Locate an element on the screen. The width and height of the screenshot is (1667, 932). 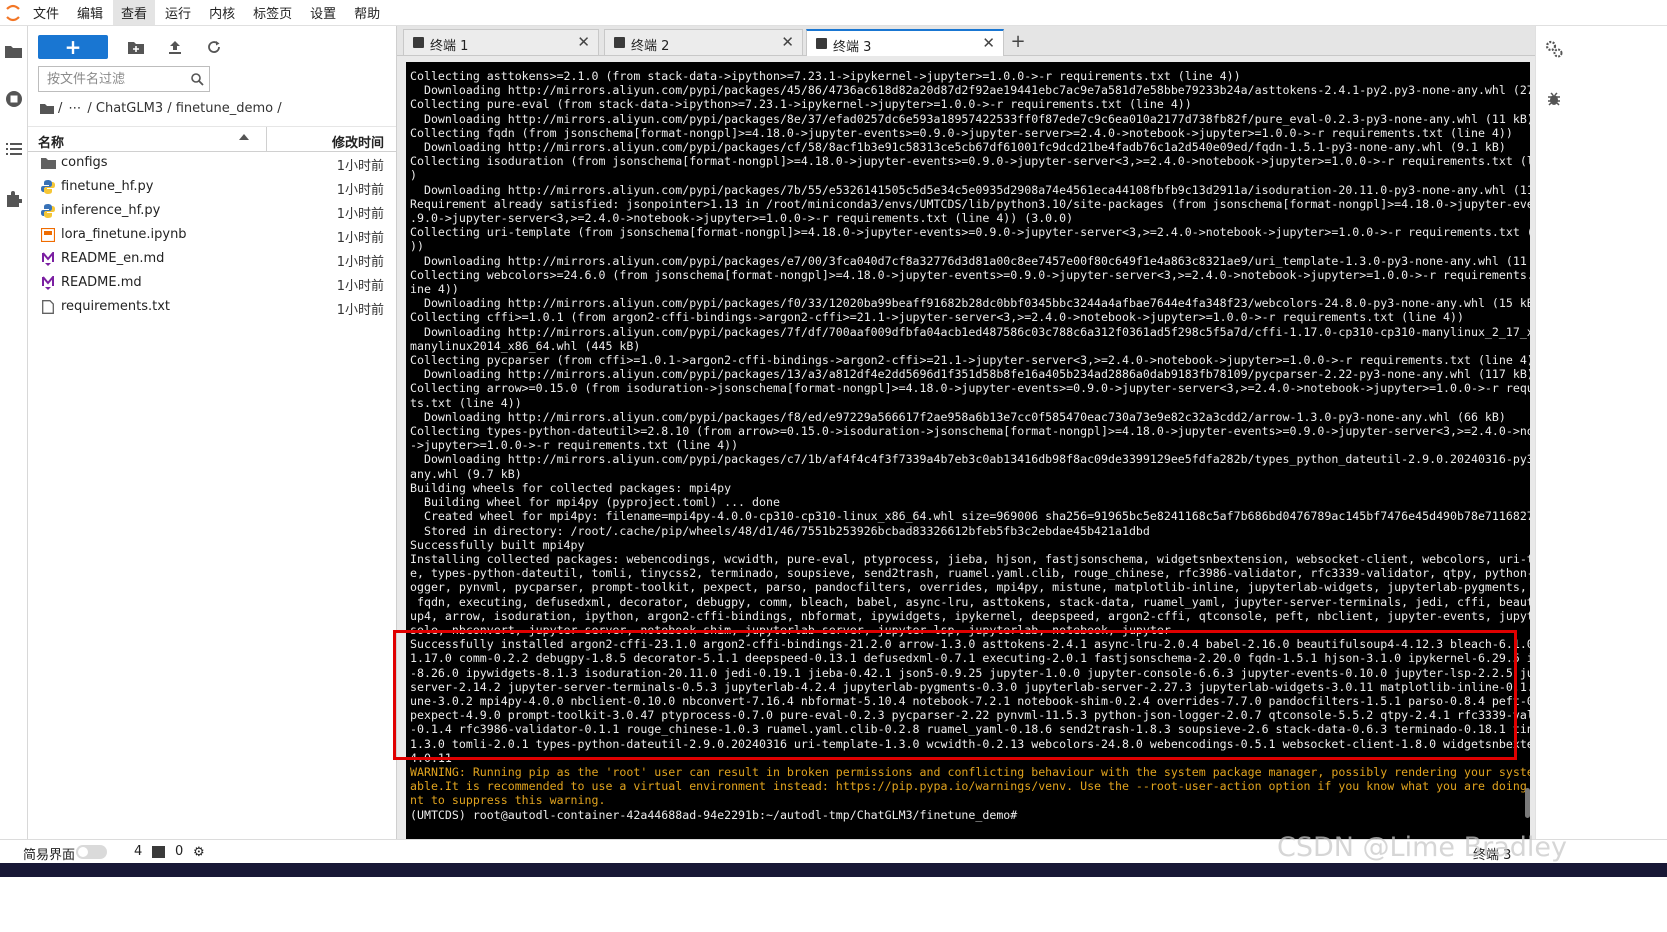
column-name-header: 名称 is located at coordinates (51, 141).